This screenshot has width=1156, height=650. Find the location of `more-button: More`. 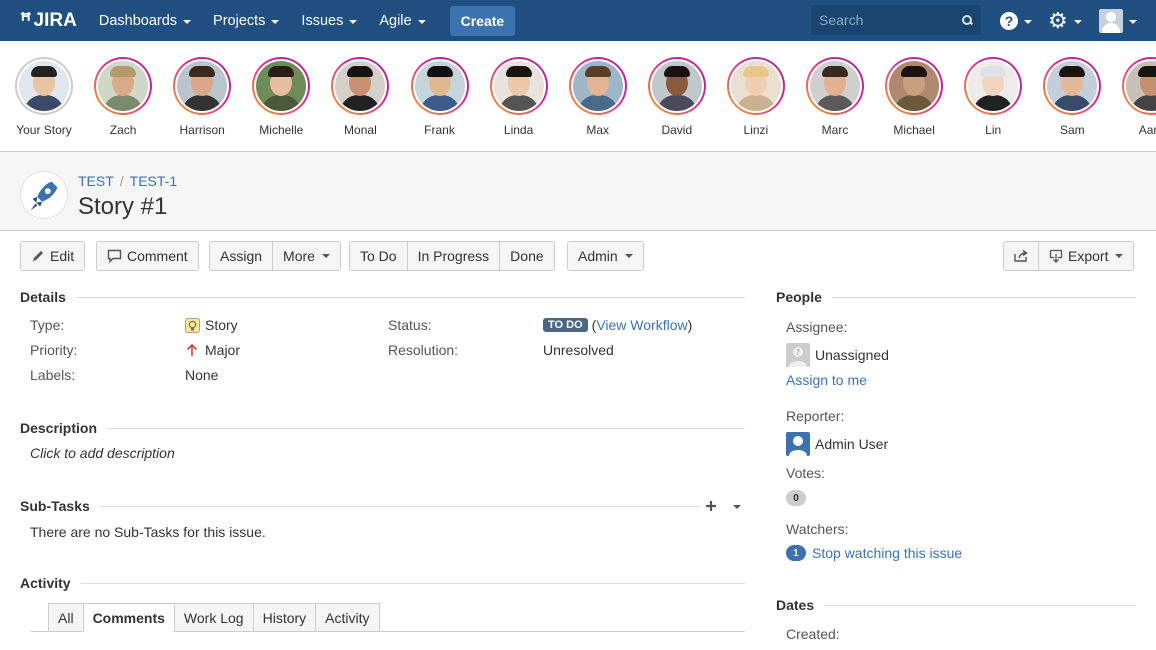

more-button: More is located at coordinates (306, 256).